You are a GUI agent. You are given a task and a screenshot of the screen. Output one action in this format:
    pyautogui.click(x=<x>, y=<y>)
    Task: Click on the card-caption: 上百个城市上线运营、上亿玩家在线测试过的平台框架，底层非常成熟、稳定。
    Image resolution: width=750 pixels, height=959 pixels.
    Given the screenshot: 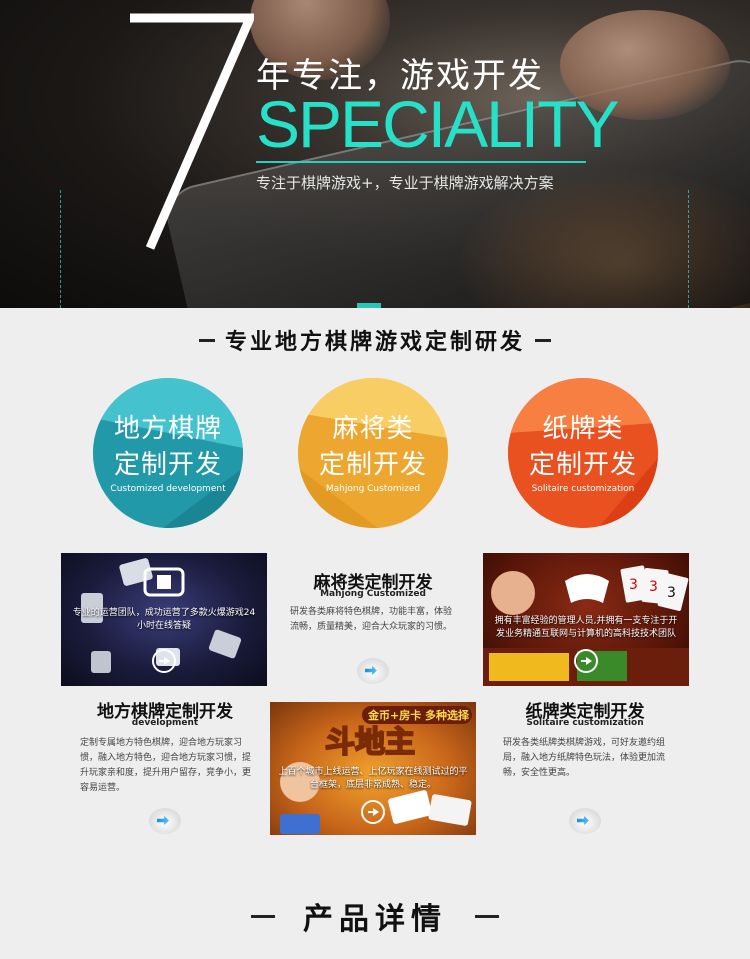 What is the action you would take?
    pyautogui.click(x=373, y=778)
    